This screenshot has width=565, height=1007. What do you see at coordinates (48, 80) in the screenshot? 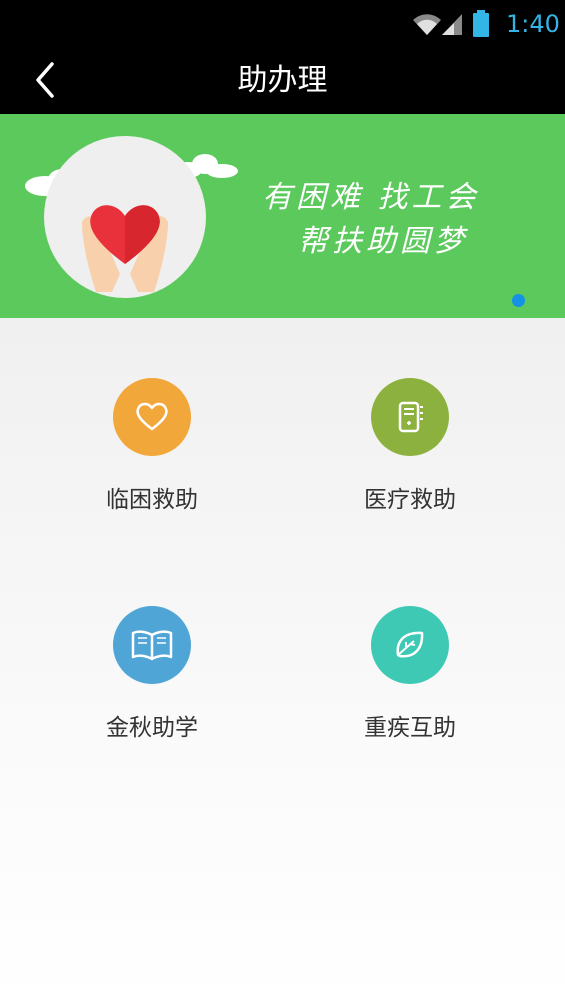
I see `back-arrow-icon` at bounding box center [48, 80].